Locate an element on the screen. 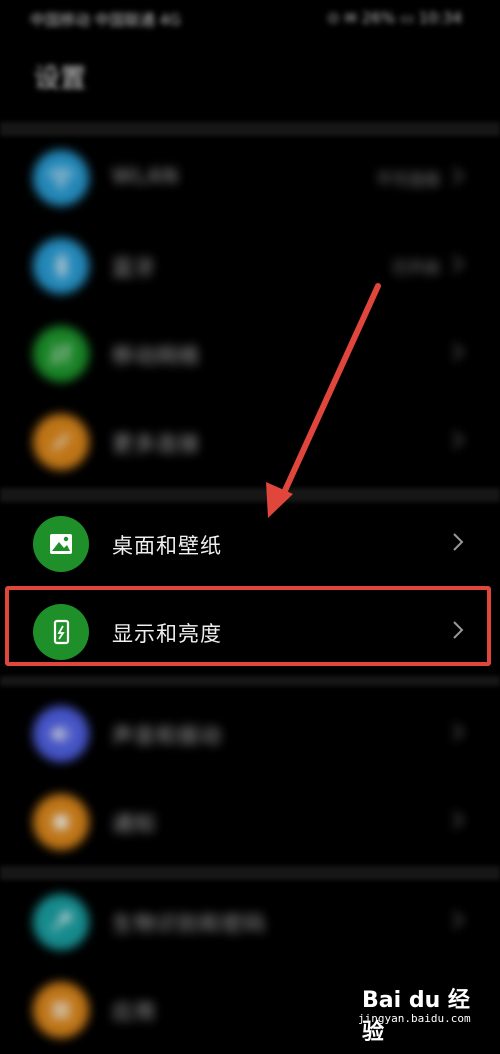 The width and height of the screenshot is (500, 1054). settings-row-bluetooth: 蓝牙 已开启 is located at coordinates (250, 266).